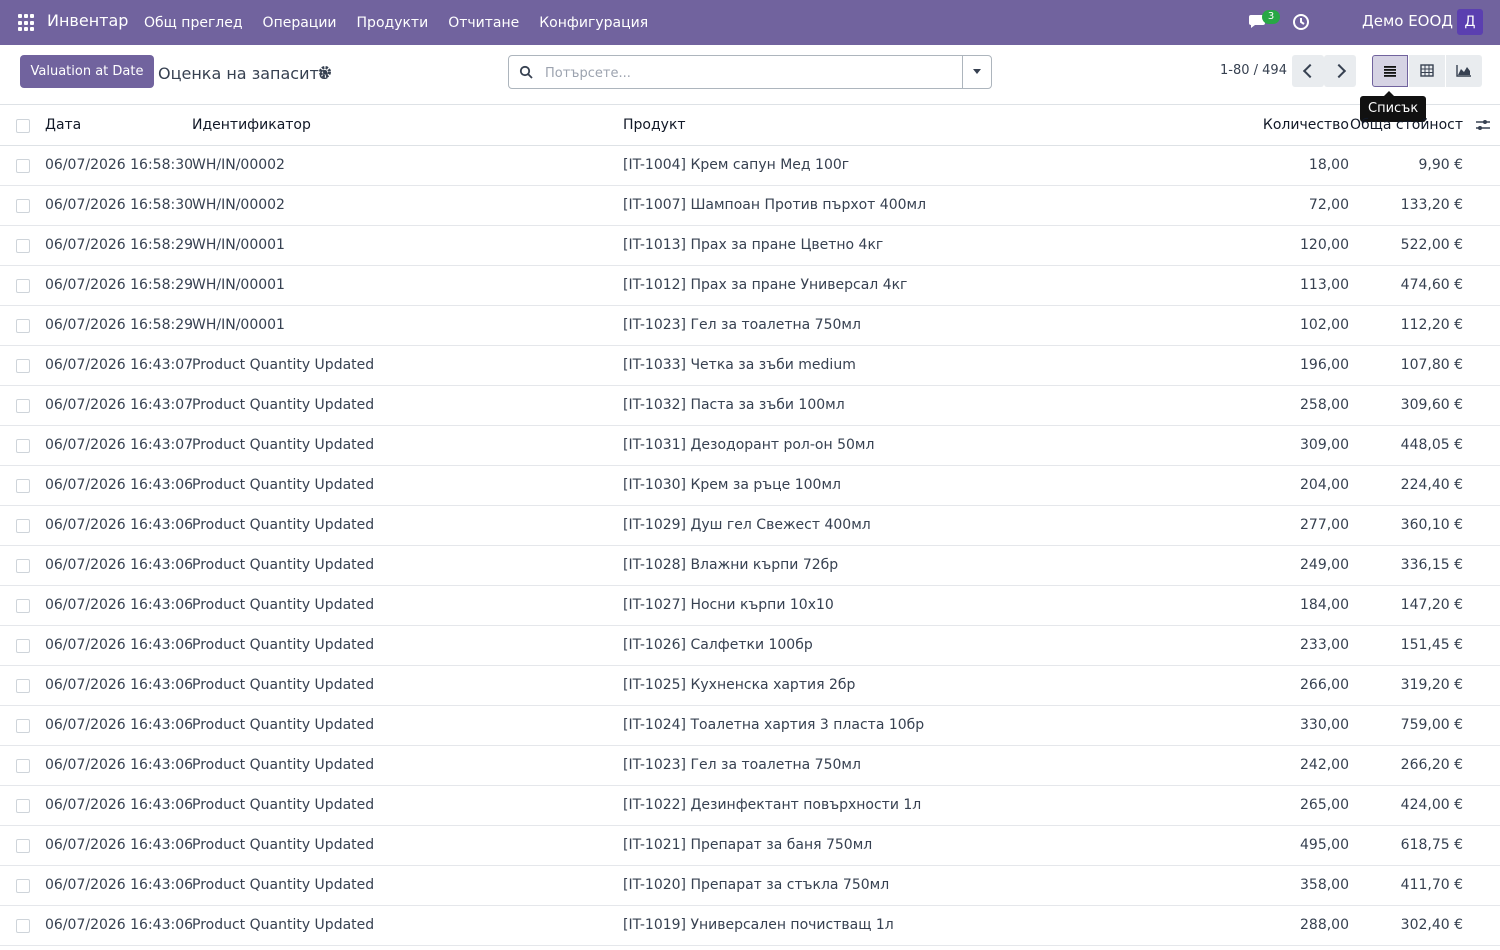  I want to click on cell-product: [IT-1028] Влажни кърпи 72бр, so click(731, 565).